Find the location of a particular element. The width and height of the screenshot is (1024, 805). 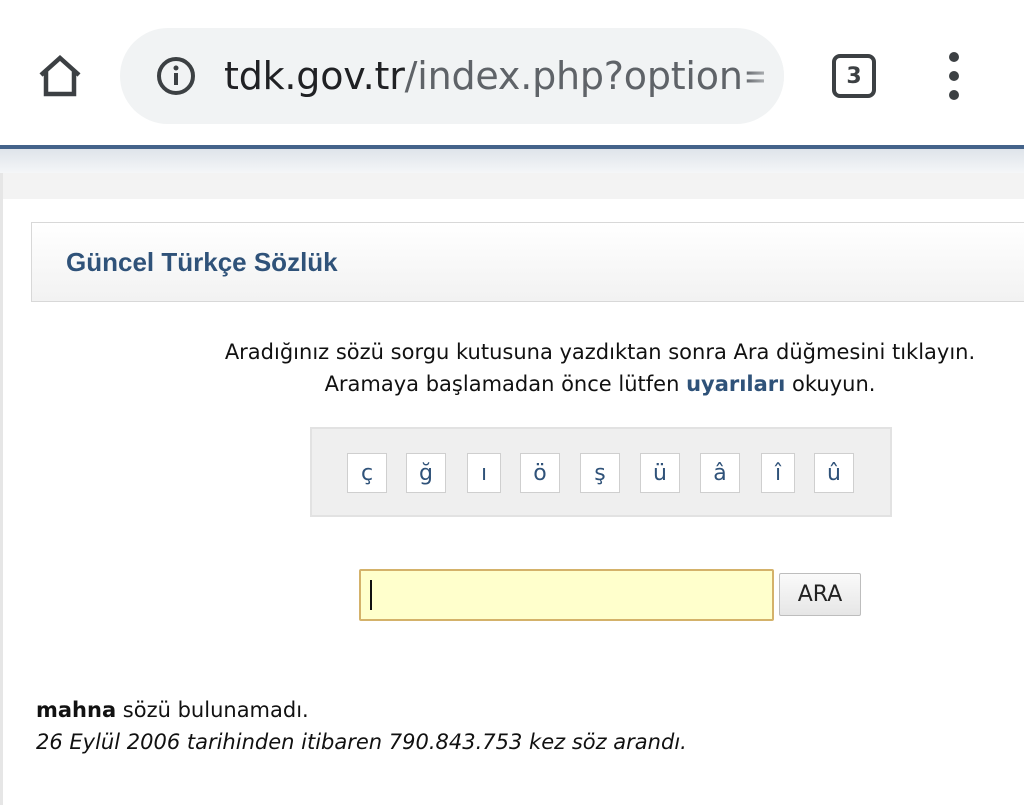

tab-switcher-icon: 3 is located at coordinates (854, 76).